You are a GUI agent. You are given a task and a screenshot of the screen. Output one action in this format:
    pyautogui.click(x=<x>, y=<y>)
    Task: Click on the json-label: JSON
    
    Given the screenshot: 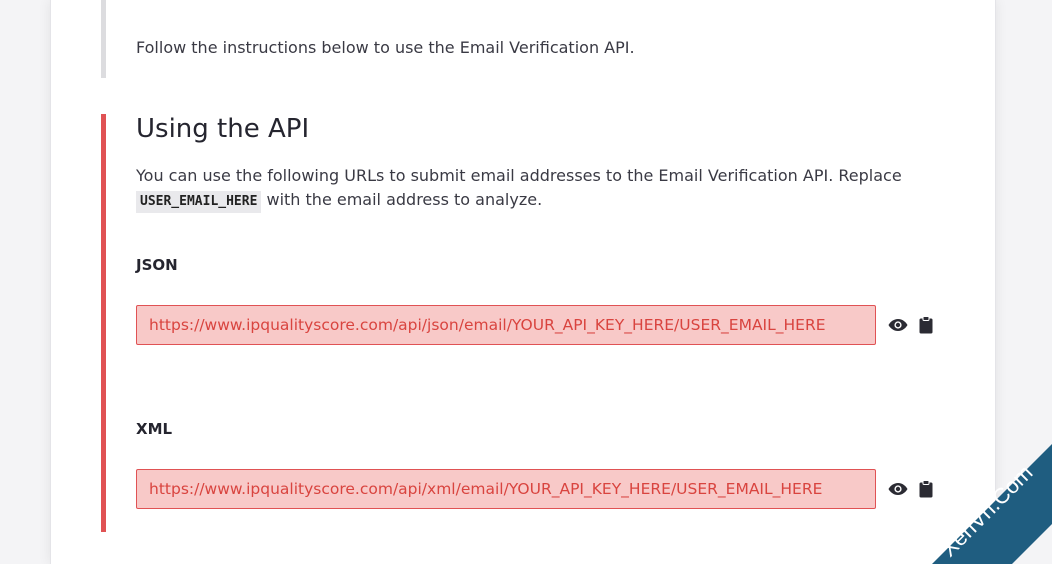 What is the action you would take?
    pyautogui.click(x=157, y=265)
    